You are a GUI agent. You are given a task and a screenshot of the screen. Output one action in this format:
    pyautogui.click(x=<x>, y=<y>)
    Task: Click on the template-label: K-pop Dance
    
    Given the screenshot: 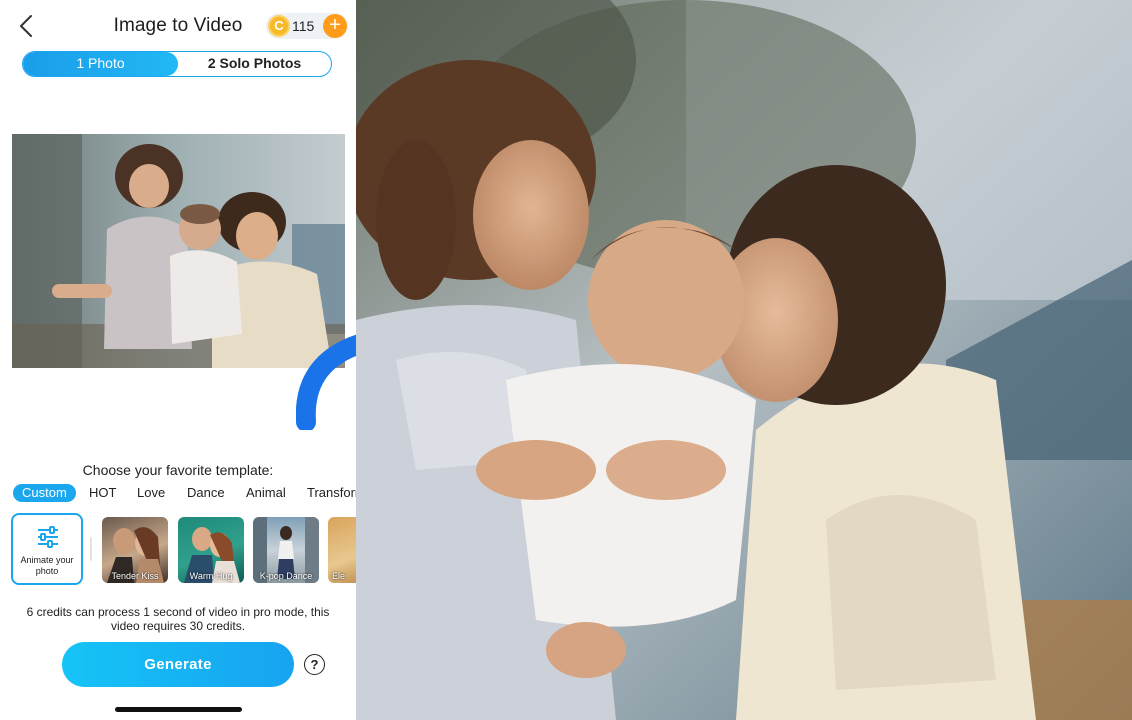 What is the action you would take?
    pyautogui.click(x=286, y=576)
    